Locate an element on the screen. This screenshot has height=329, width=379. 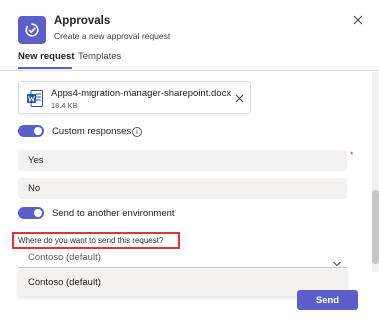
send-to-environment-toggle is located at coordinates (31, 213).